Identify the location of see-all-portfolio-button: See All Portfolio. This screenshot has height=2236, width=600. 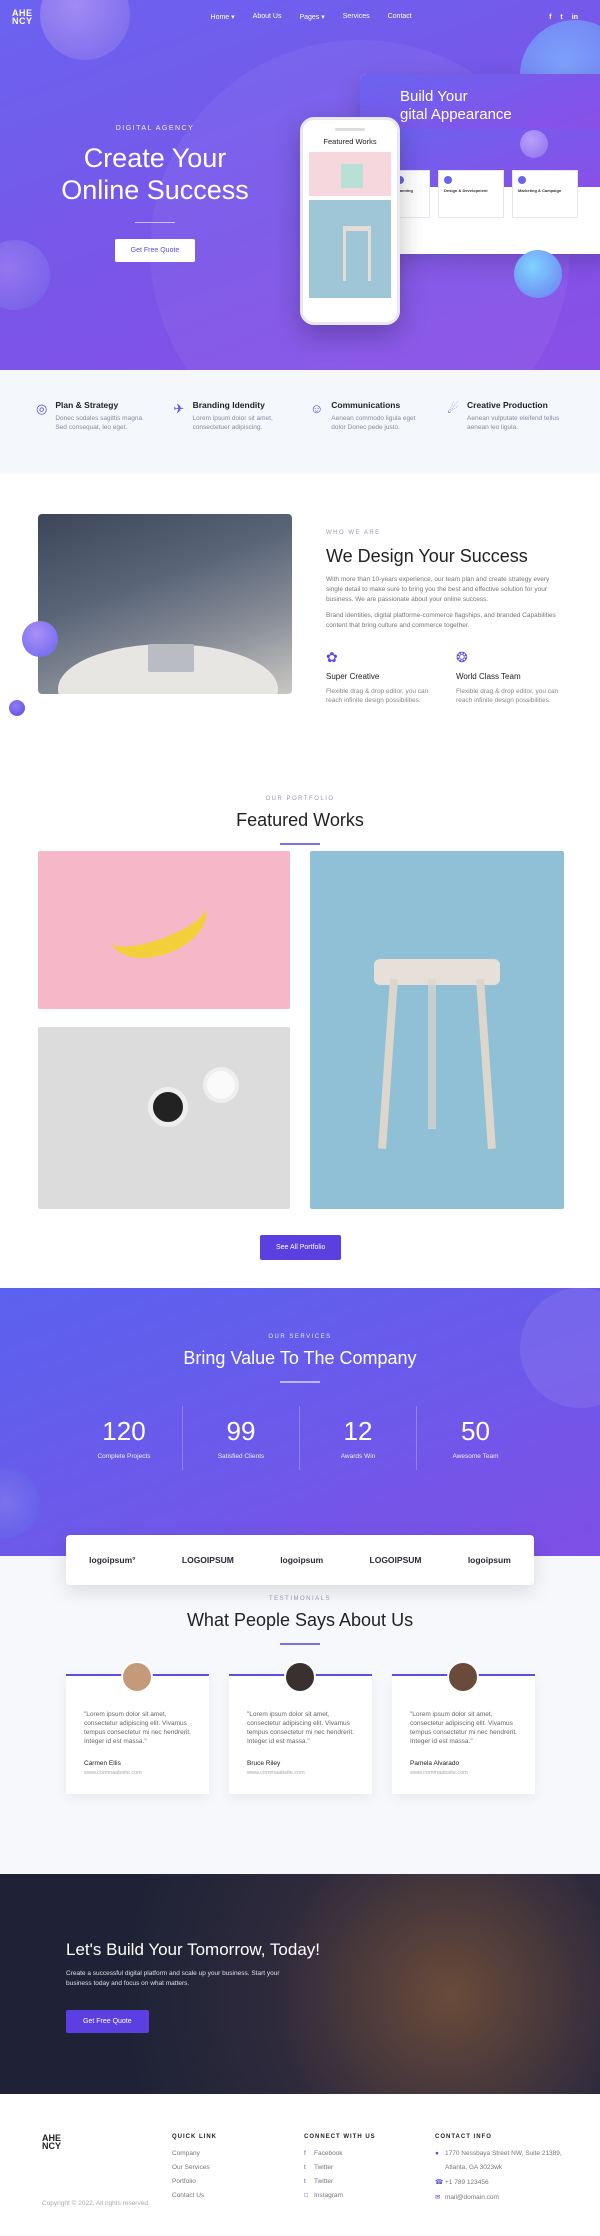
(301, 1247).